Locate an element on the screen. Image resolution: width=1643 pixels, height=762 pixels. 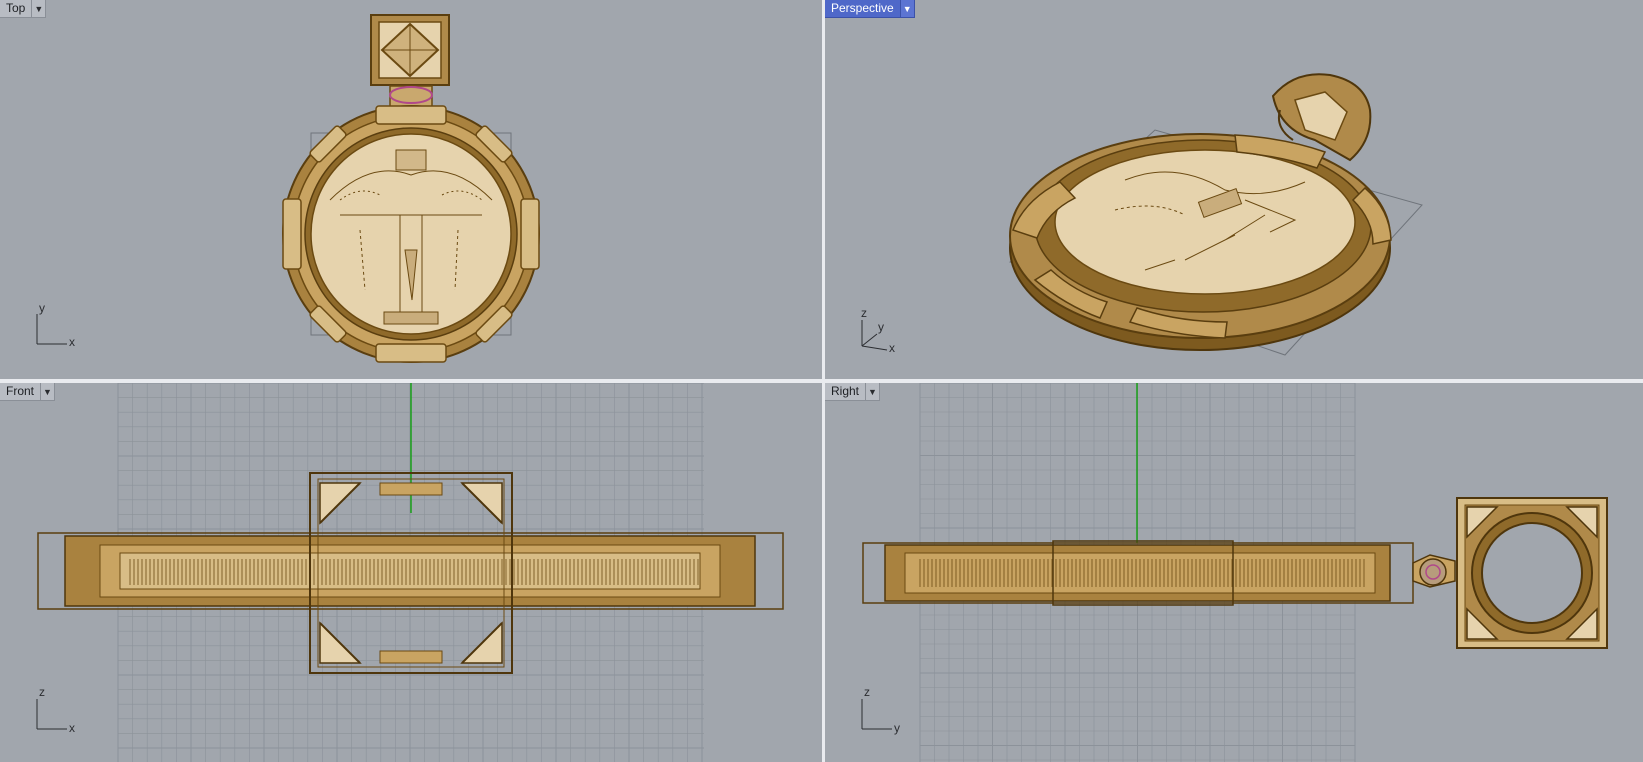
pendant-ring-3d is located at coordinates (1200, 242).